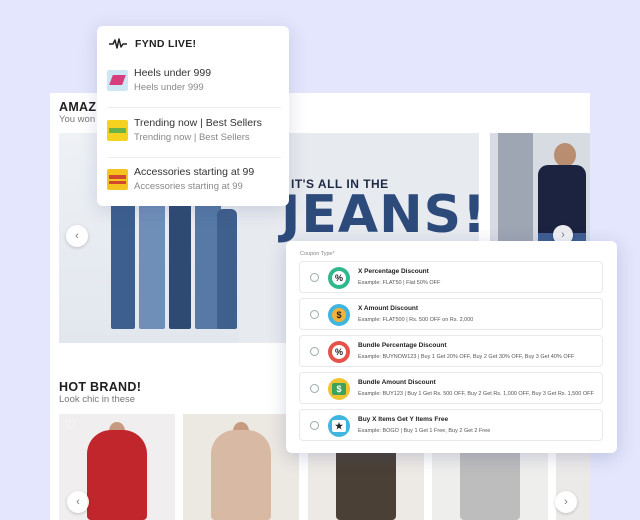  Describe the element at coordinates (77, 119) in the screenshot. I see `section-subtitle: You won` at that location.